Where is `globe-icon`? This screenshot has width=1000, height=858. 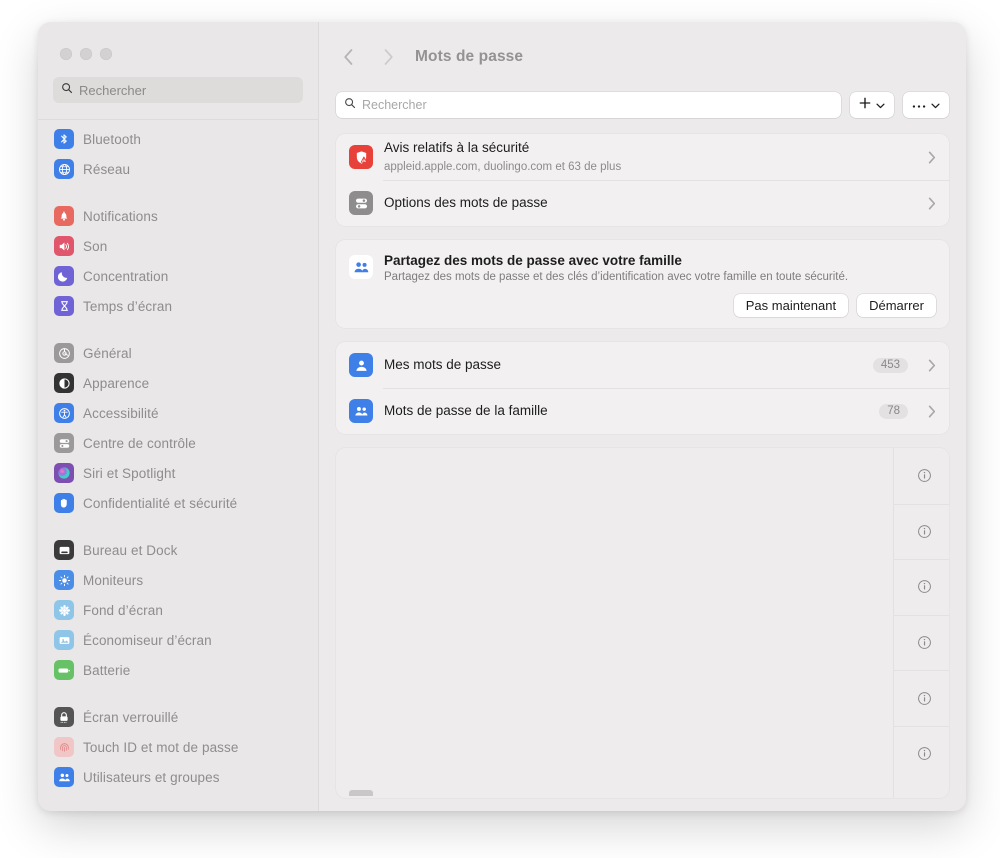 globe-icon is located at coordinates (64, 169).